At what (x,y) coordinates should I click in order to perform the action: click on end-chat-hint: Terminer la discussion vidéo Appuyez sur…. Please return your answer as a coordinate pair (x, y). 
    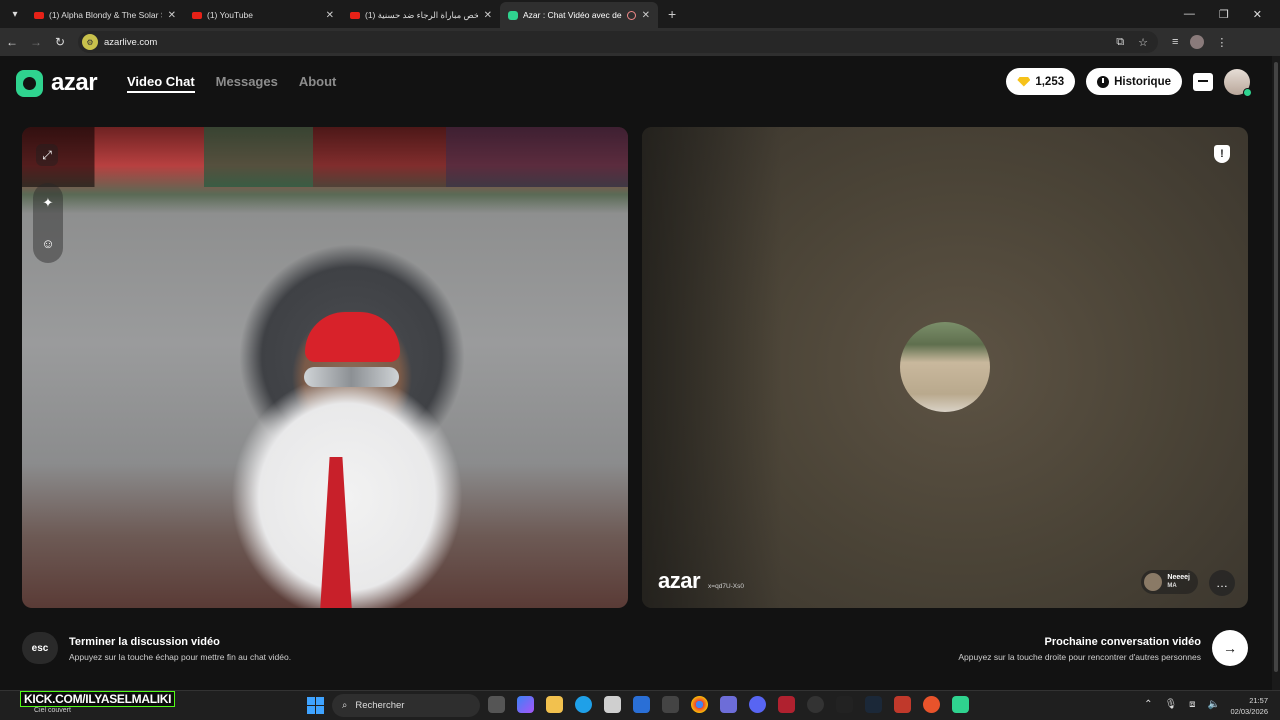
    Looking at the image, I should click on (180, 649).